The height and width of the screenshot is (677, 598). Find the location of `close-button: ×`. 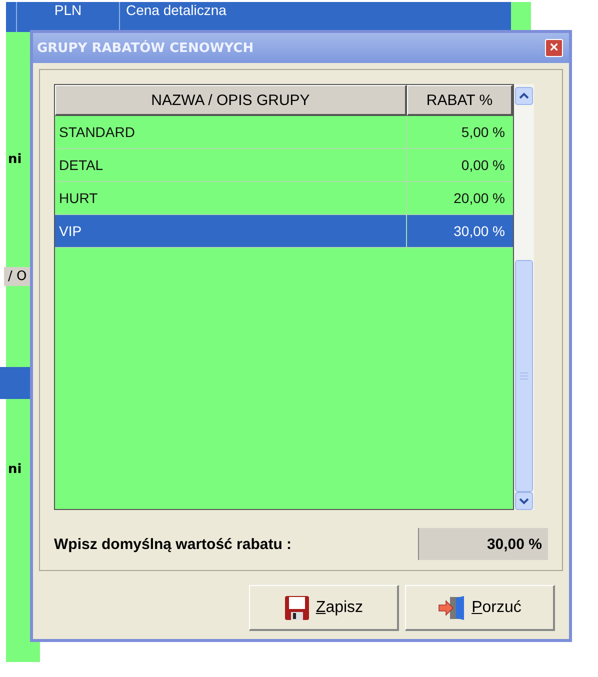

close-button: × is located at coordinates (554, 48).